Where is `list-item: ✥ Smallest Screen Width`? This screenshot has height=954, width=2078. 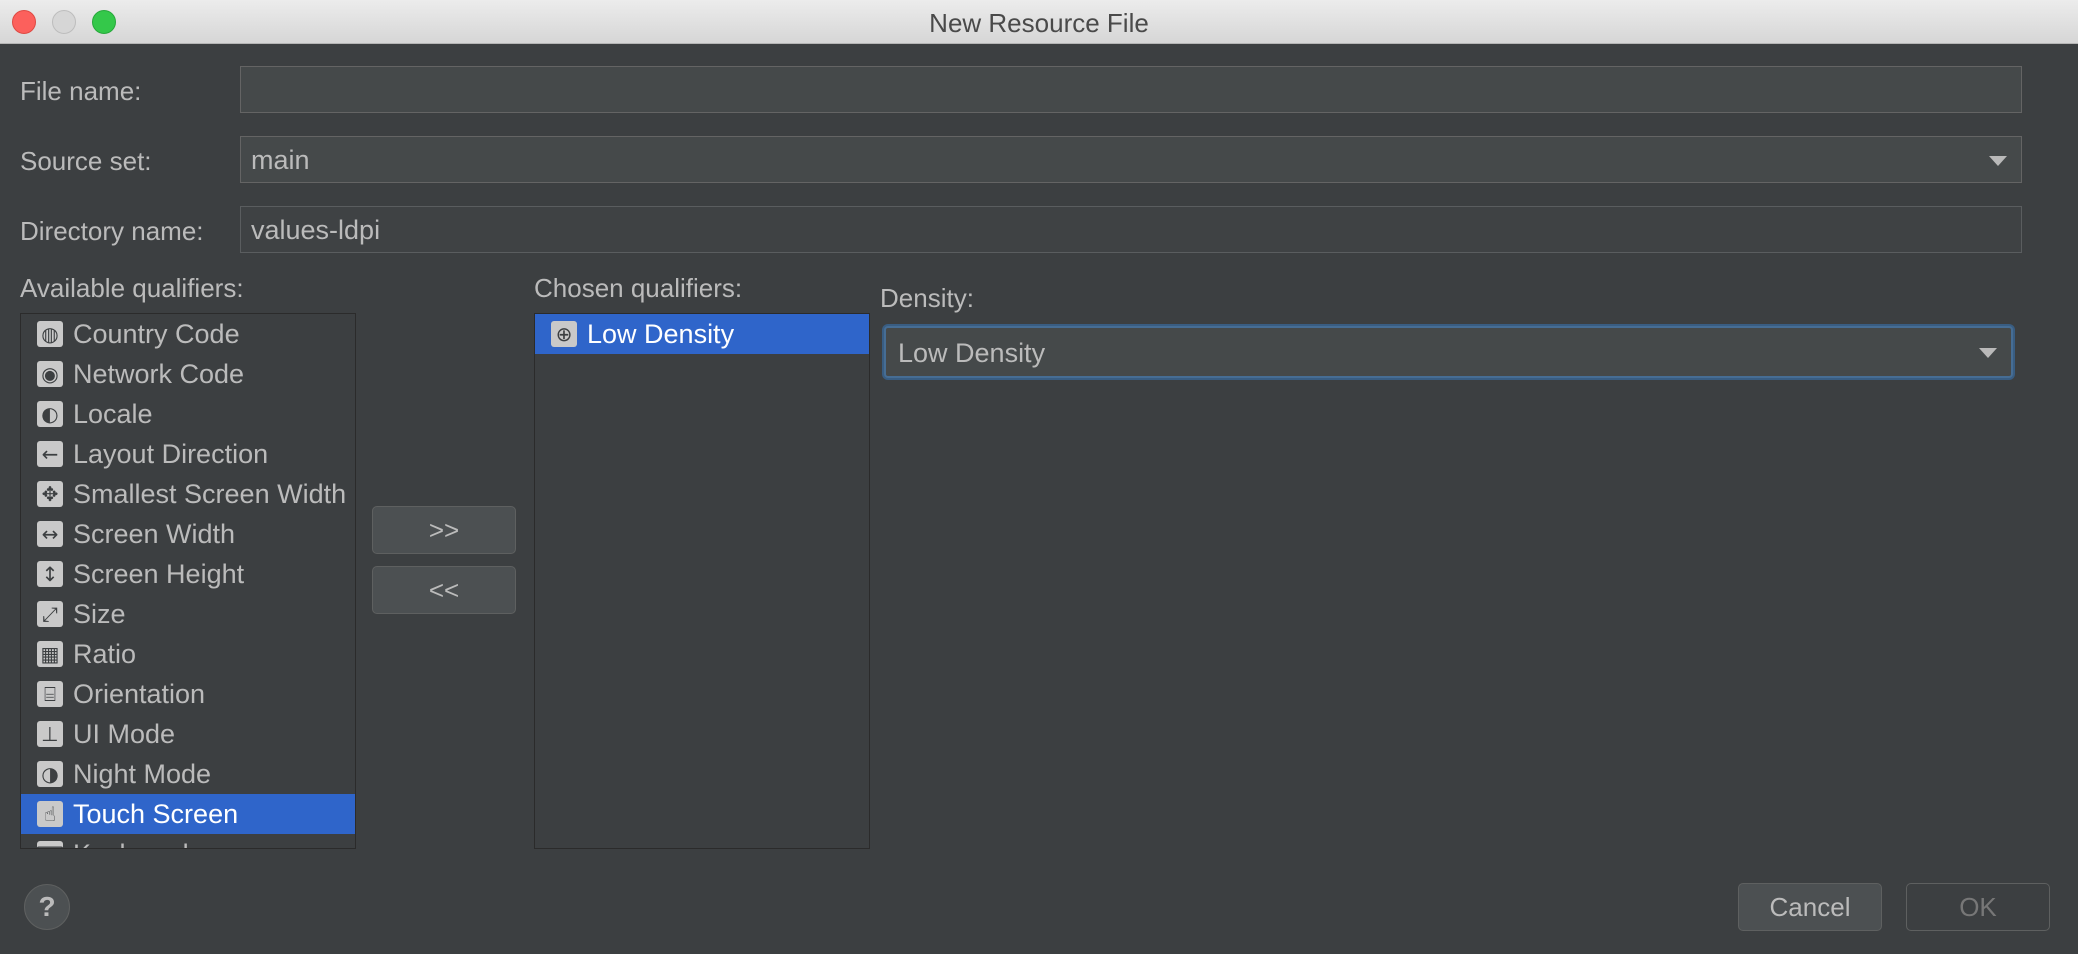 list-item: ✥ Smallest Screen Width is located at coordinates (188, 494).